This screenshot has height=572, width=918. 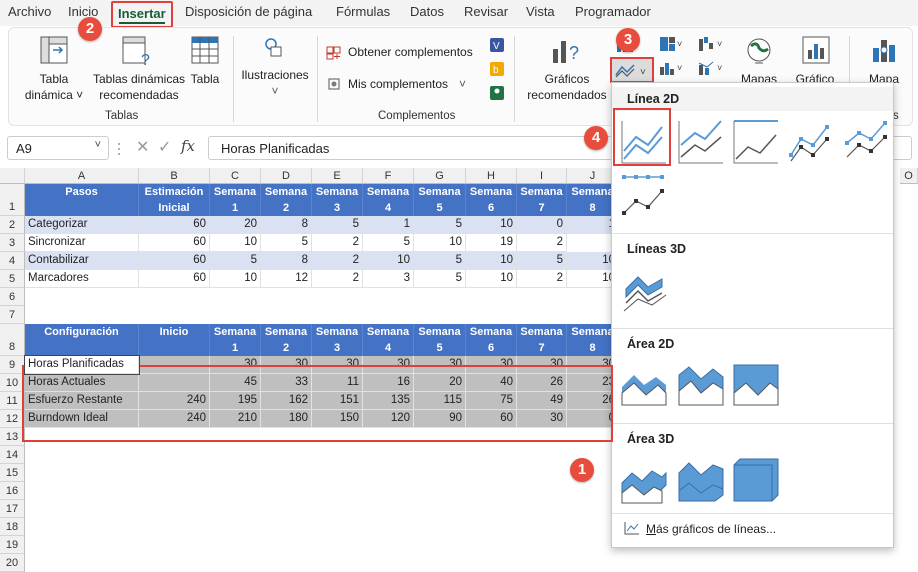 I want to click on tab-revisar: Revisar, so click(x=486, y=11).